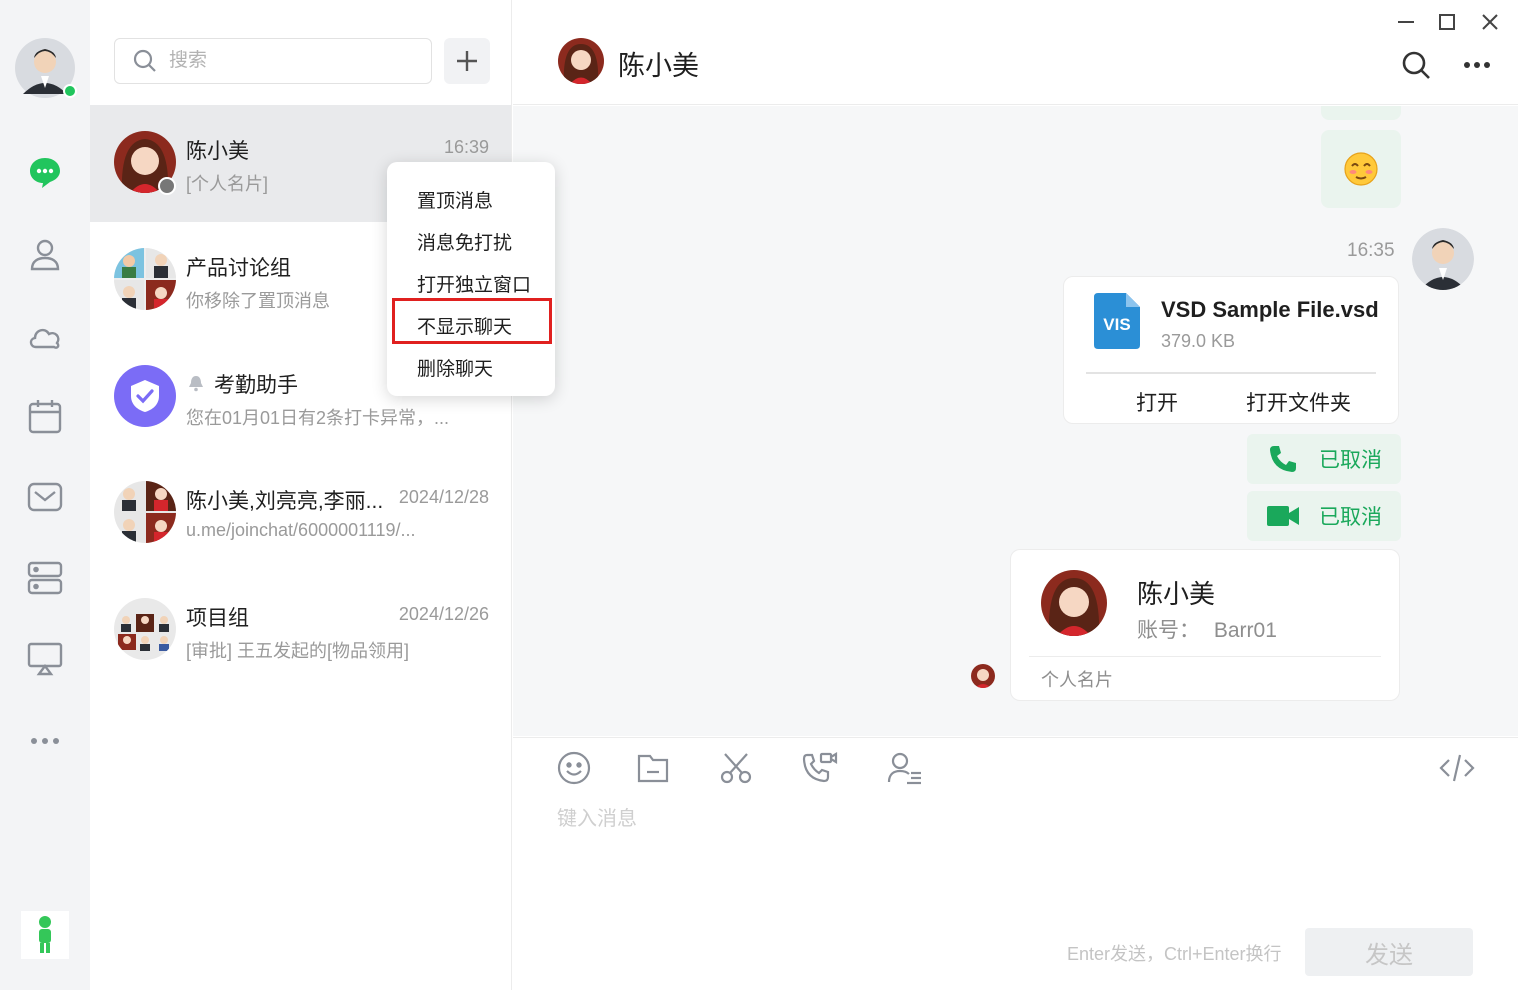  I want to click on more-icon, so click(45, 741).